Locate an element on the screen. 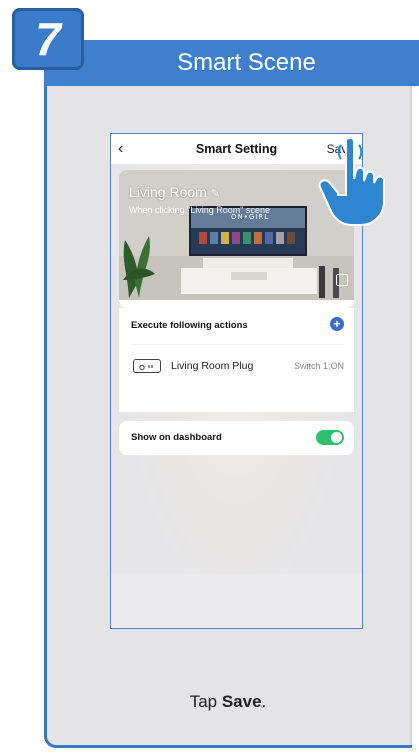 The height and width of the screenshot is (756, 419). dashboard-toggle is located at coordinates (330, 437).